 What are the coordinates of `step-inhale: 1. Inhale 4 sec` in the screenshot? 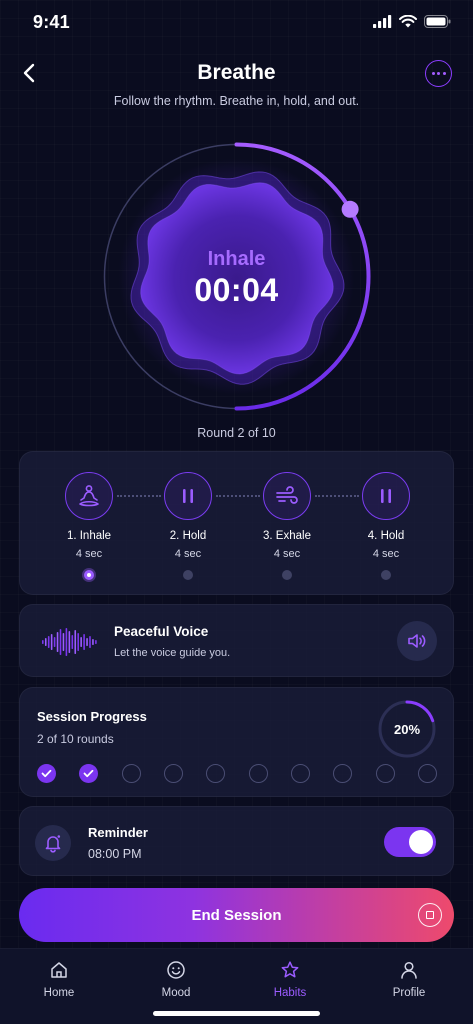 It's located at (89, 526).